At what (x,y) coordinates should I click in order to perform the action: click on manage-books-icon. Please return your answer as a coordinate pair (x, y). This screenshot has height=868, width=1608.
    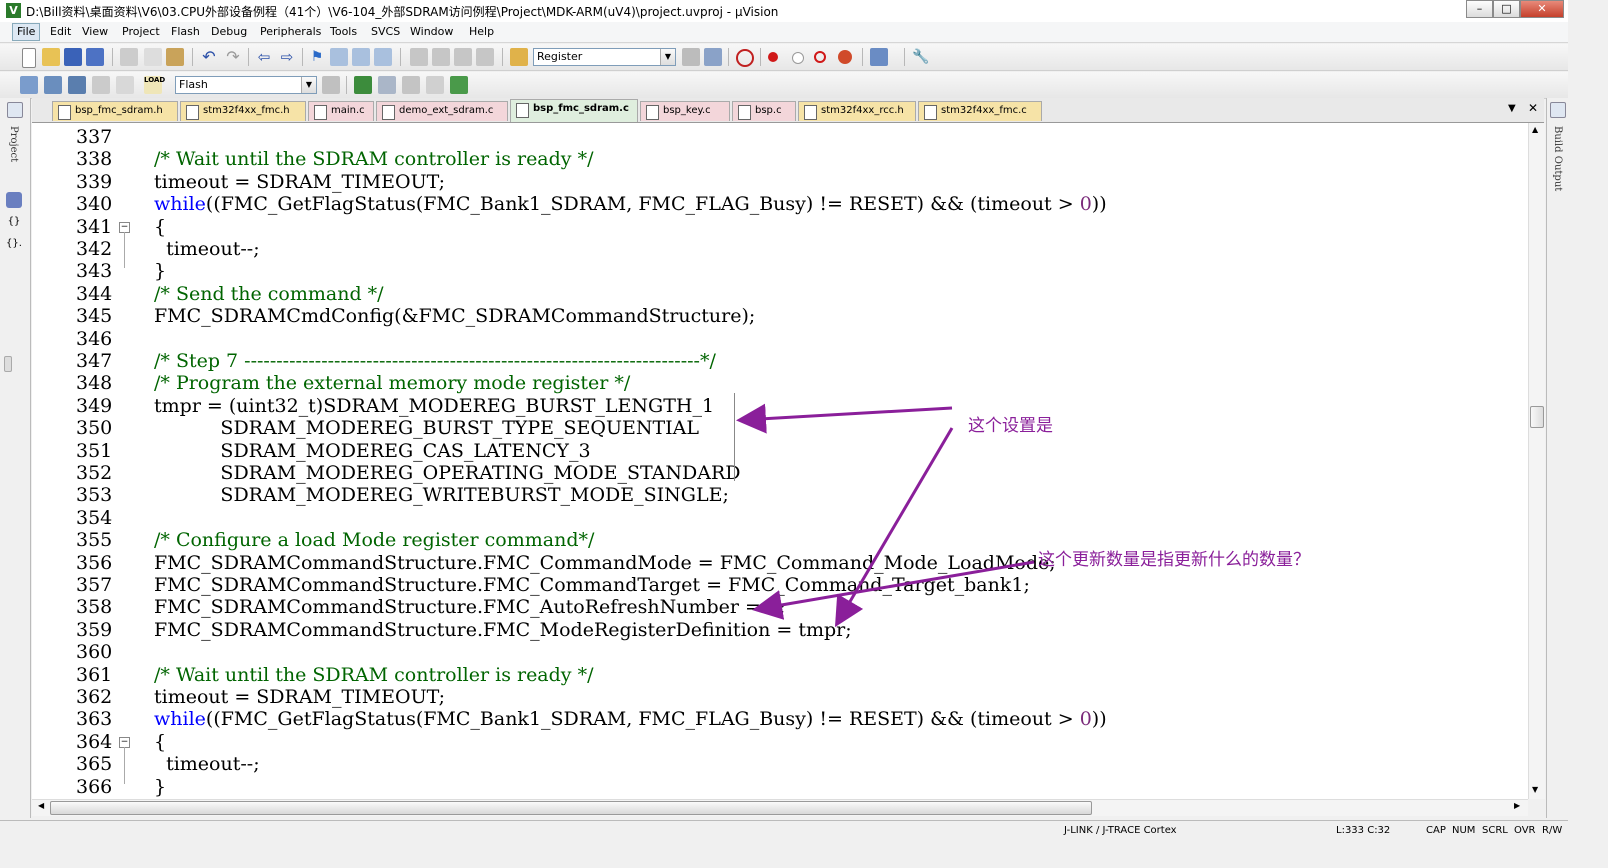
    Looking at the image, I should click on (387, 85).